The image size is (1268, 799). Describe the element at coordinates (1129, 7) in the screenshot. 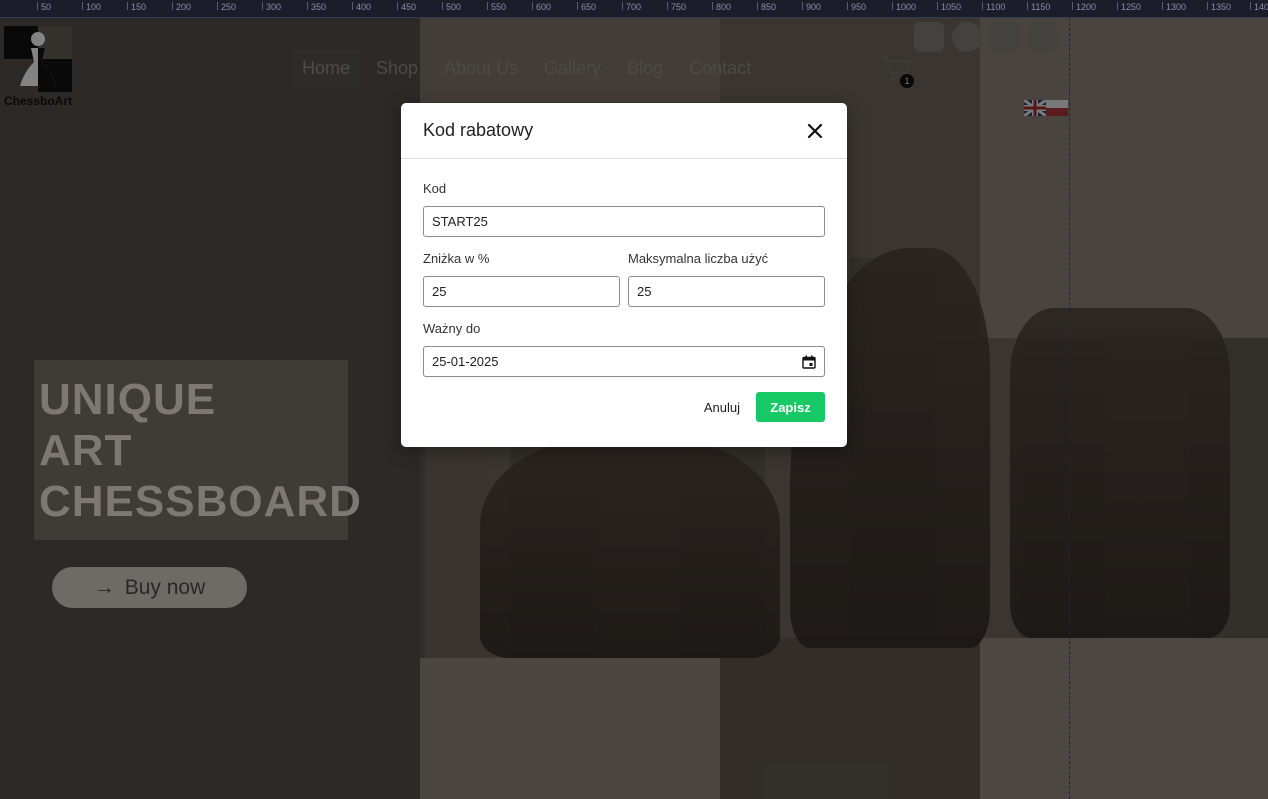

I see `ruler-tick: 1250` at that location.